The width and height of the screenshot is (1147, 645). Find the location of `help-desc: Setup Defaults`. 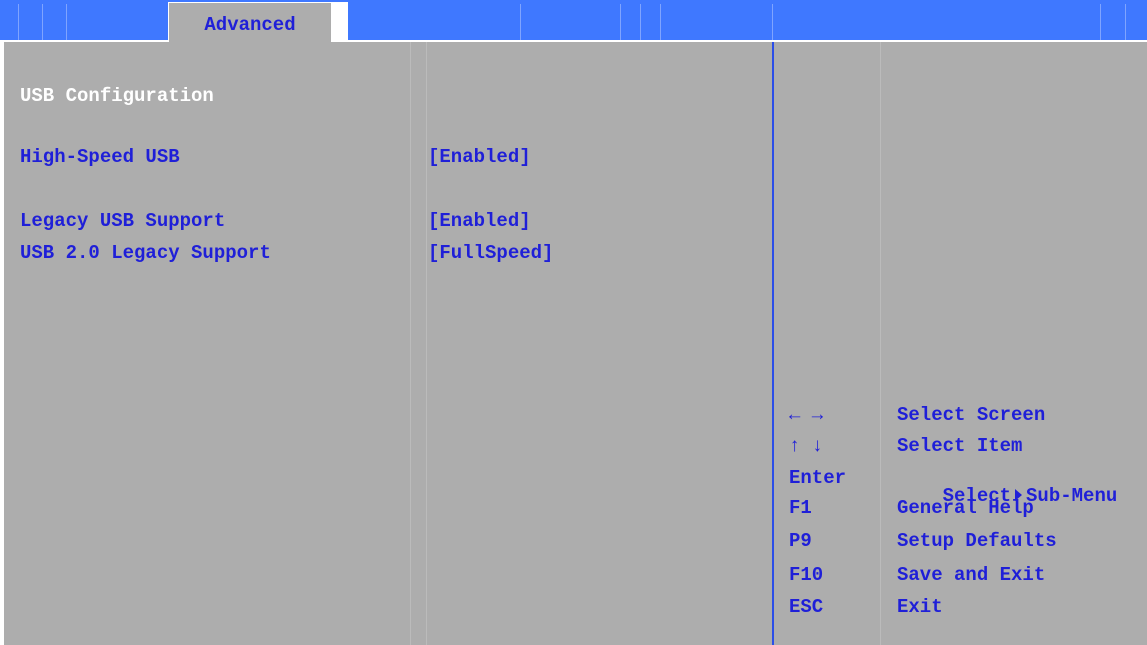

help-desc: Setup Defaults is located at coordinates (977, 541).